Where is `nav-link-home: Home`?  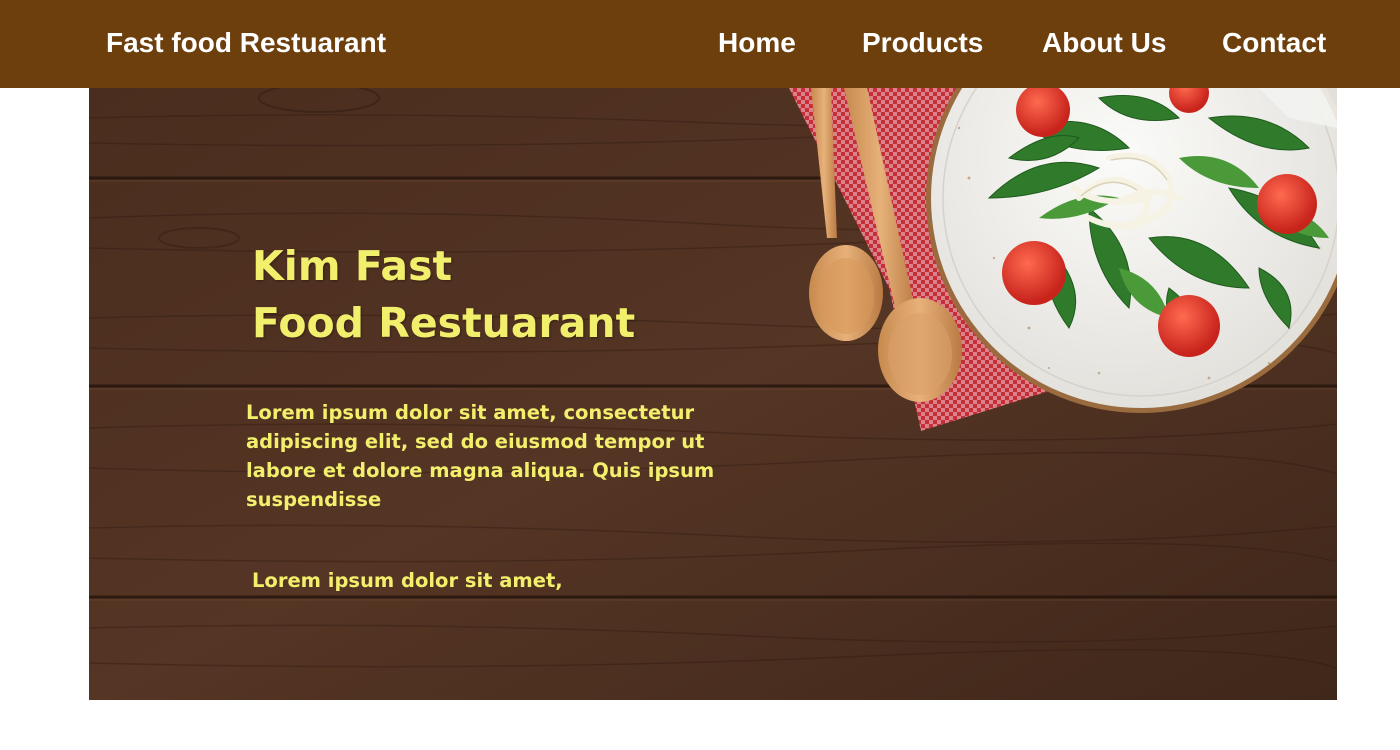
nav-link-home: Home is located at coordinates (757, 43).